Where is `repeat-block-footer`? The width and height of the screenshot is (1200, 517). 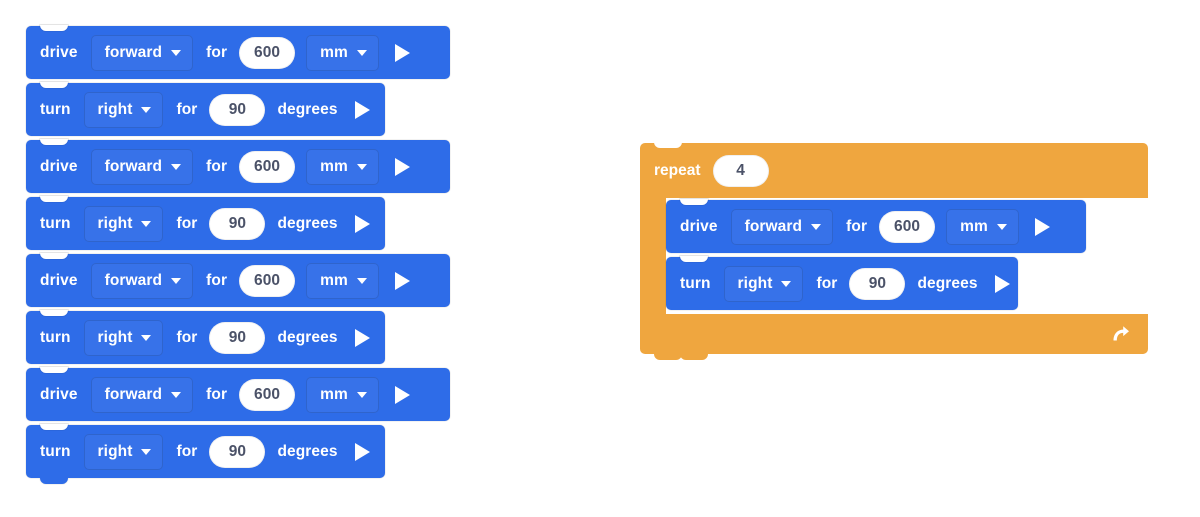
repeat-block-footer is located at coordinates (894, 337).